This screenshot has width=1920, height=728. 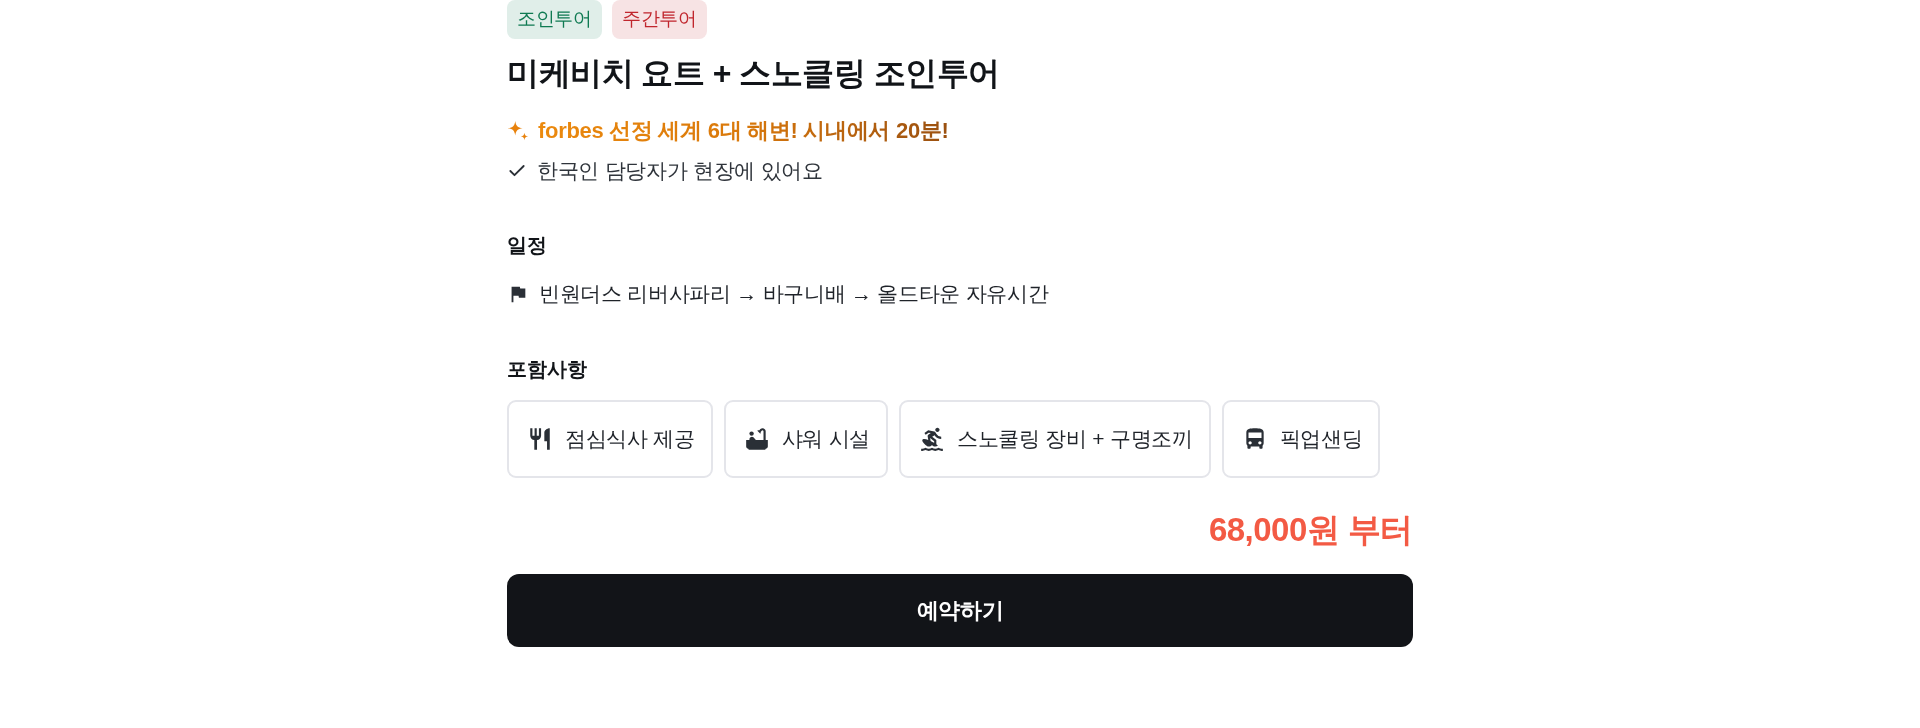 What do you see at coordinates (794, 294) in the screenshot?
I see `itinerary-text: 빈원더스 리버사파리 → 바구니배 → 올드타운 자유시간` at bounding box center [794, 294].